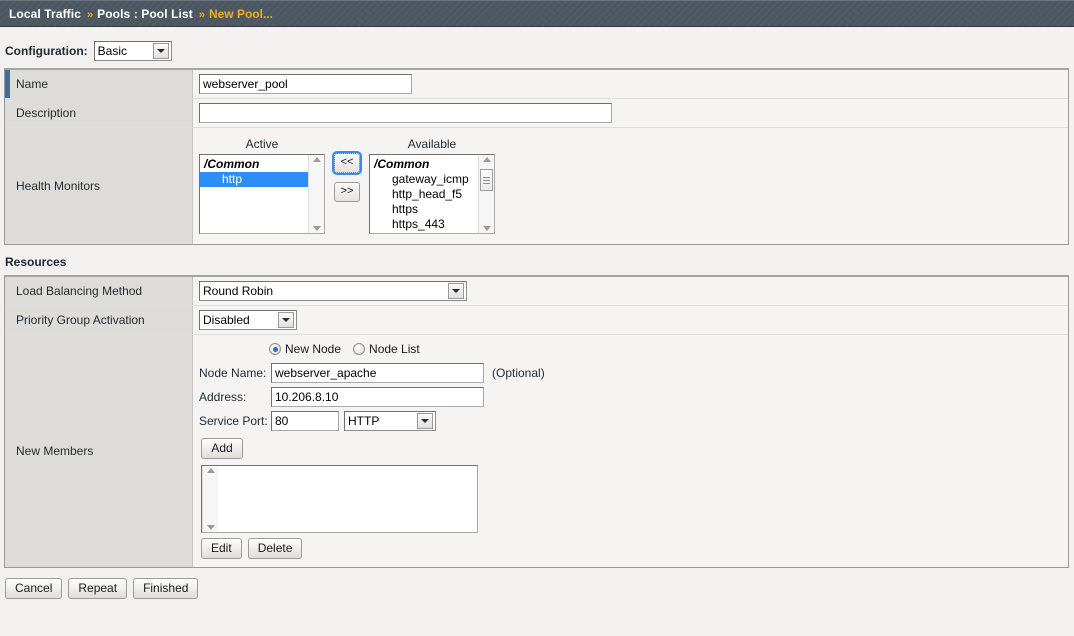 The width and height of the screenshot is (1074, 636). Describe the element at coordinates (316, 194) in the screenshot. I see `active-monitors-scrollbar` at that location.